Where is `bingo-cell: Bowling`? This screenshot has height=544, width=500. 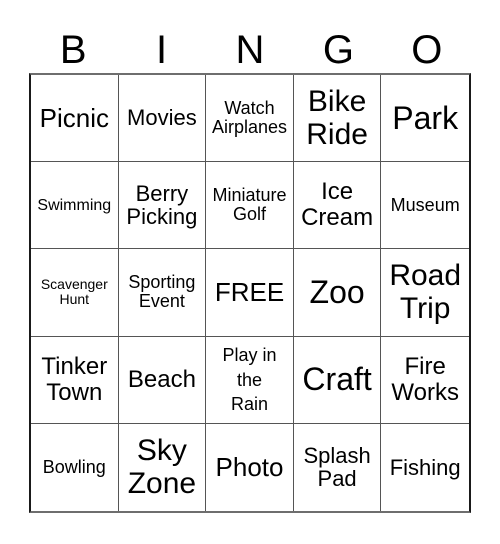 bingo-cell: Bowling is located at coordinates (75, 467).